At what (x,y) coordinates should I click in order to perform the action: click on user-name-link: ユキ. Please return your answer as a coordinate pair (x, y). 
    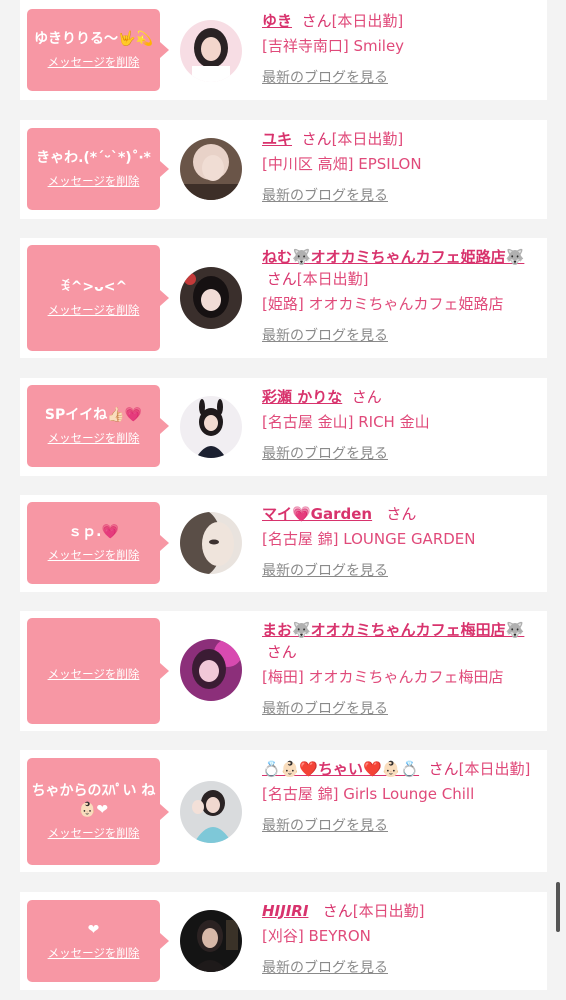
    Looking at the image, I should click on (277, 139).